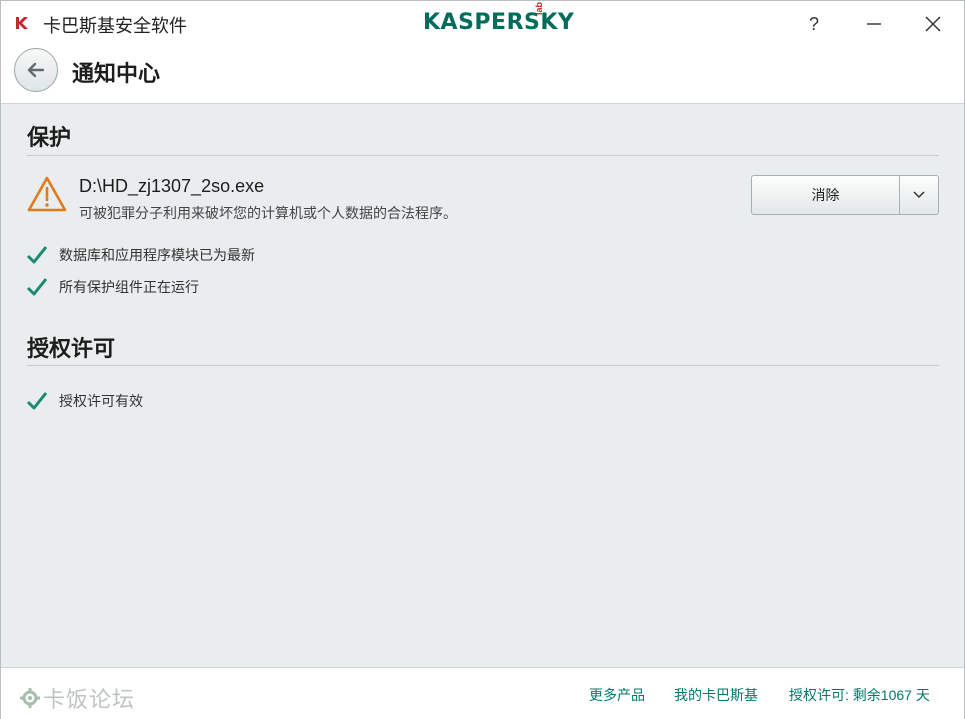 The width and height of the screenshot is (965, 719). I want to click on page-title: 通知中心, so click(116, 73).